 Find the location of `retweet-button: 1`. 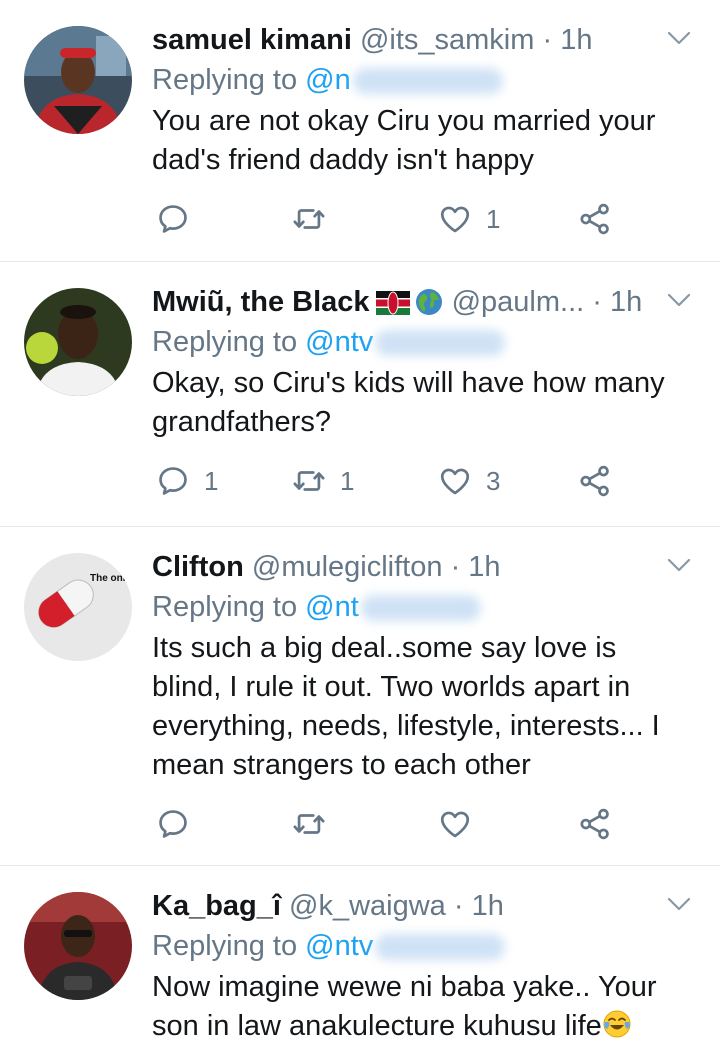

retweet-button: 1 is located at coordinates (323, 481).